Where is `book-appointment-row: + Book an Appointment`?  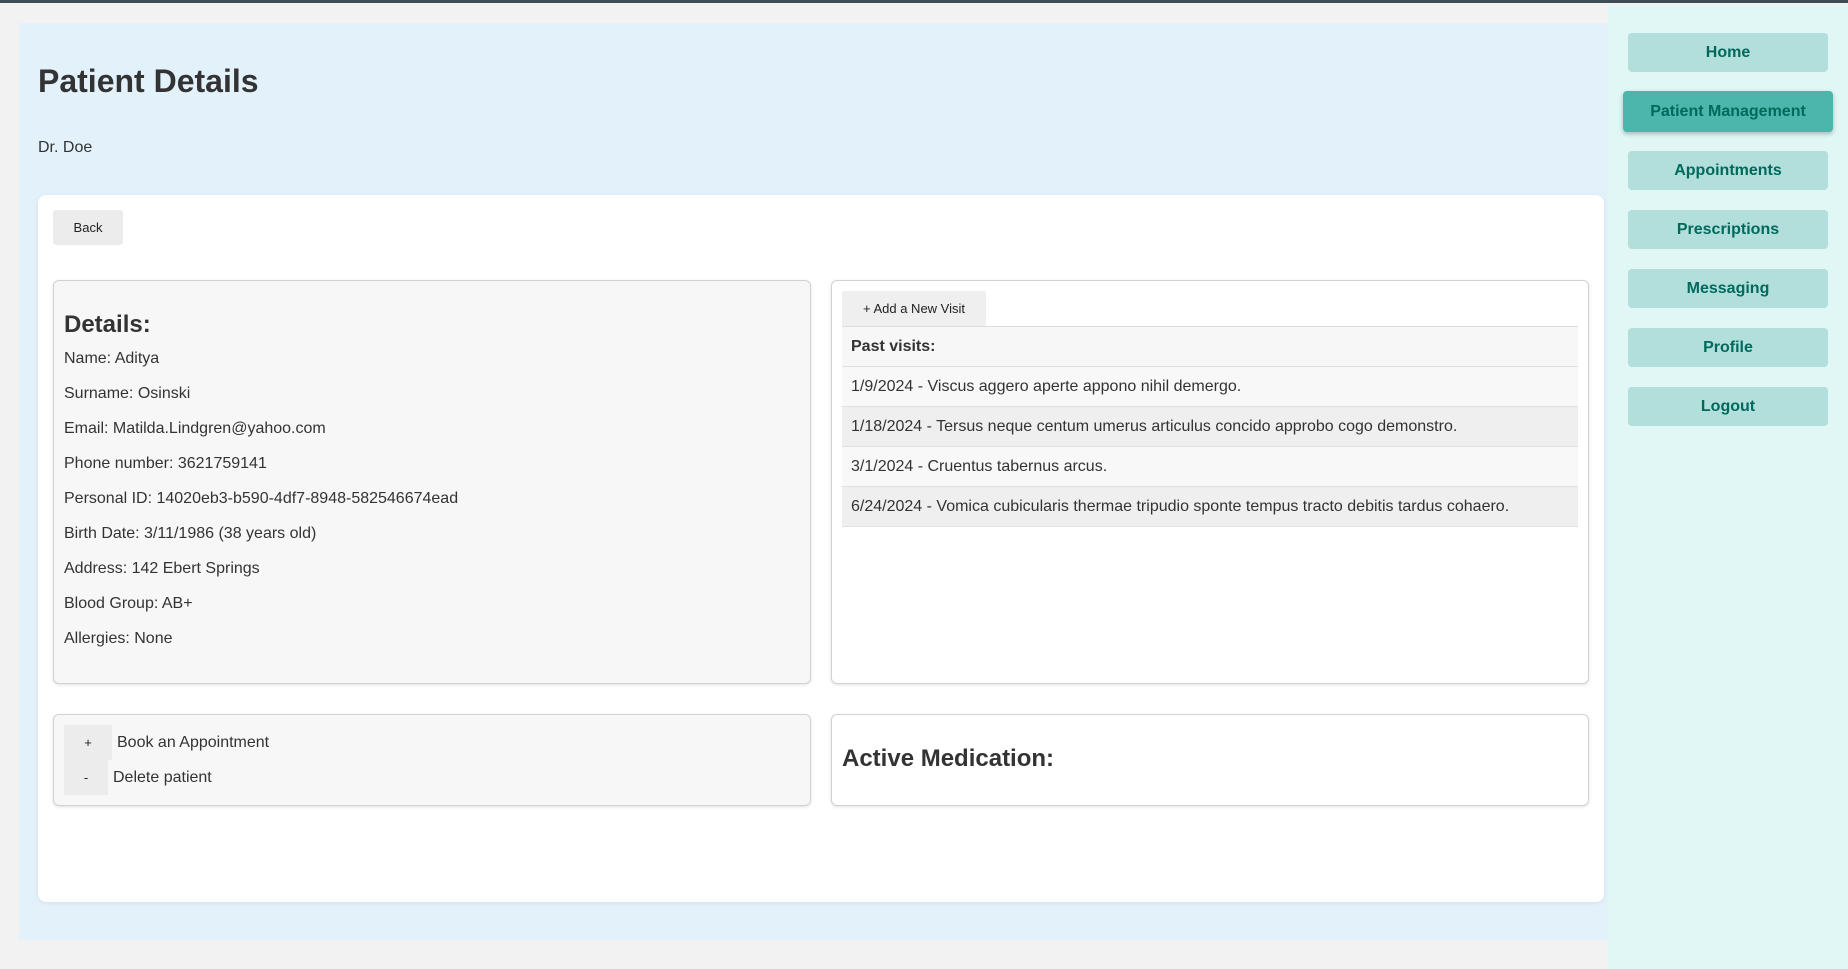
book-appointment-row: + Book an Appointment is located at coordinates (432, 742).